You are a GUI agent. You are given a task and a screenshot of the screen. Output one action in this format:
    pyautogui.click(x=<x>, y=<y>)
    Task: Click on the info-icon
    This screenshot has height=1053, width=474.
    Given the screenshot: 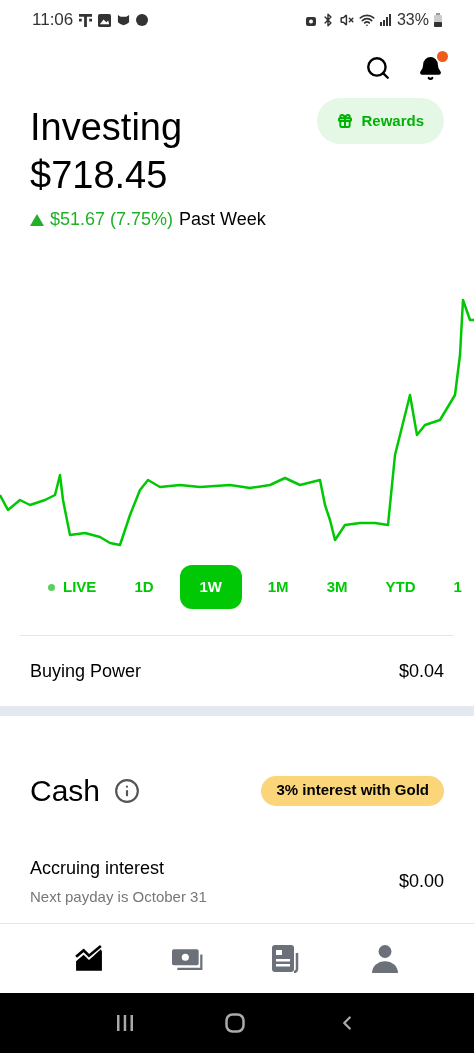 What is the action you would take?
    pyautogui.click(x=127, y=790)
    